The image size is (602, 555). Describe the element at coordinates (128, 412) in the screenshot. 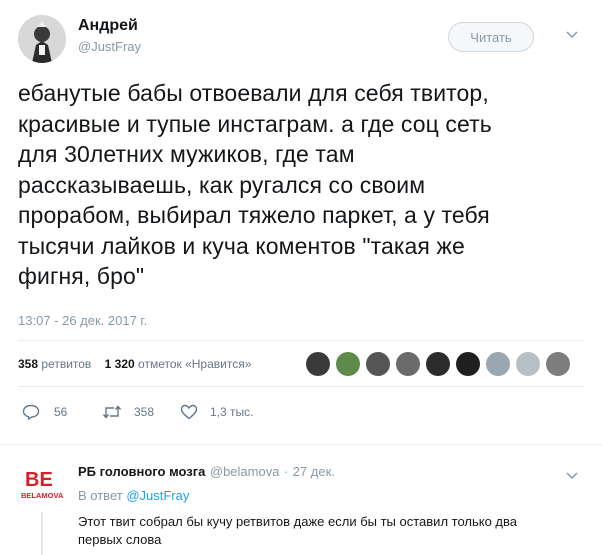

I see `retweet-action: 358` at that location.